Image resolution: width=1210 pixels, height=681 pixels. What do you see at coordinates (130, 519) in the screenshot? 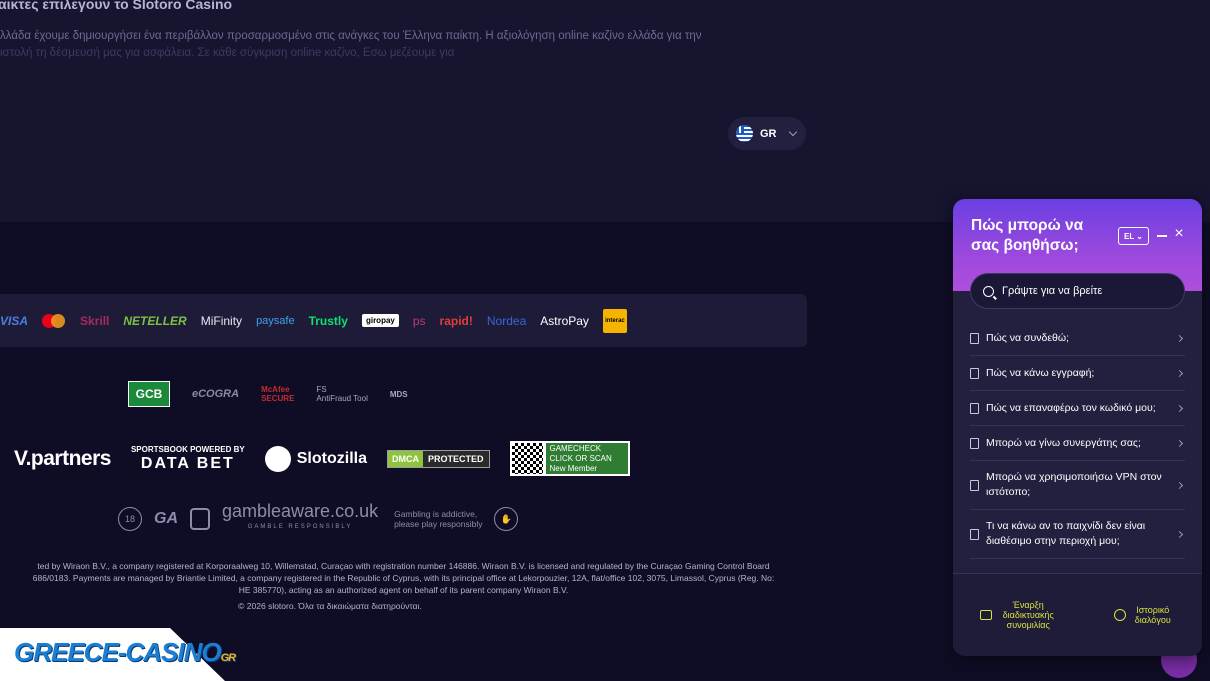
I see `age-18-icon: 18` at bounding box center [130, 519].